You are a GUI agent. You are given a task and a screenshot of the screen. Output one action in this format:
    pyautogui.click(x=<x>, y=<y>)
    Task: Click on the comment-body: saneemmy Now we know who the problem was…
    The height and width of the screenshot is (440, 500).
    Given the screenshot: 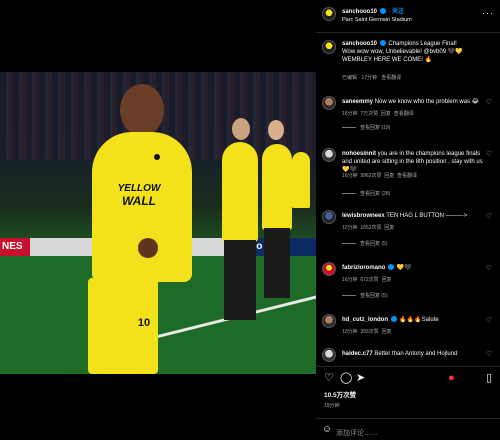 What is the action you would take?
    pyautogui.click(x=412, y=102)
    